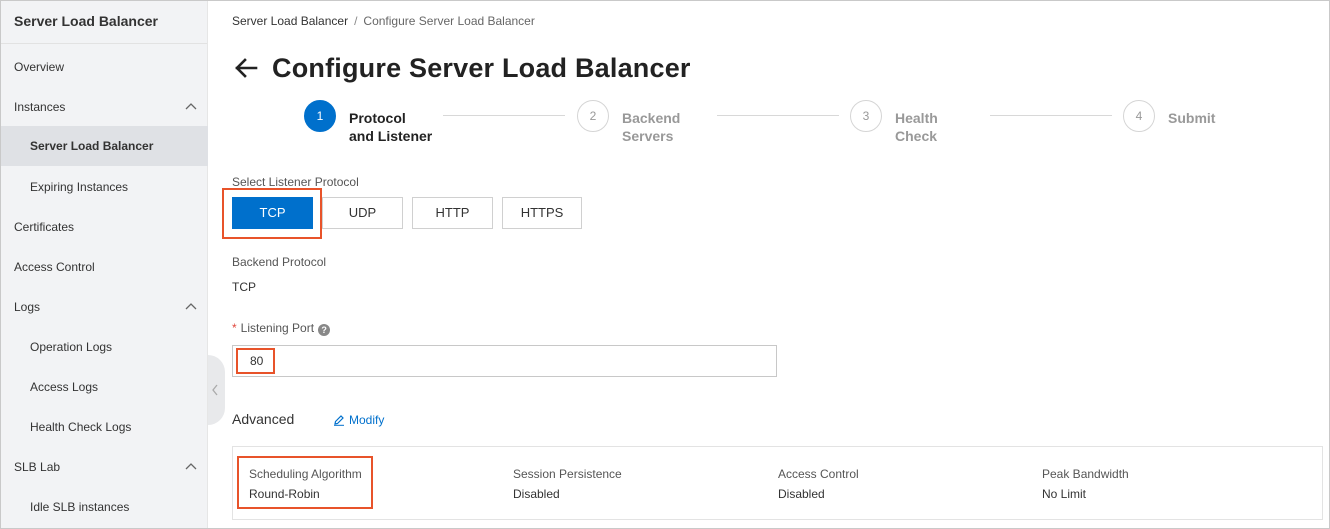 Image resolution: width=1330 pixels, height=529 pixels. Describe the element at coordinates (37, 467) in the screenshot. I see `sidebar-item-label: SLB Lab` at that location.